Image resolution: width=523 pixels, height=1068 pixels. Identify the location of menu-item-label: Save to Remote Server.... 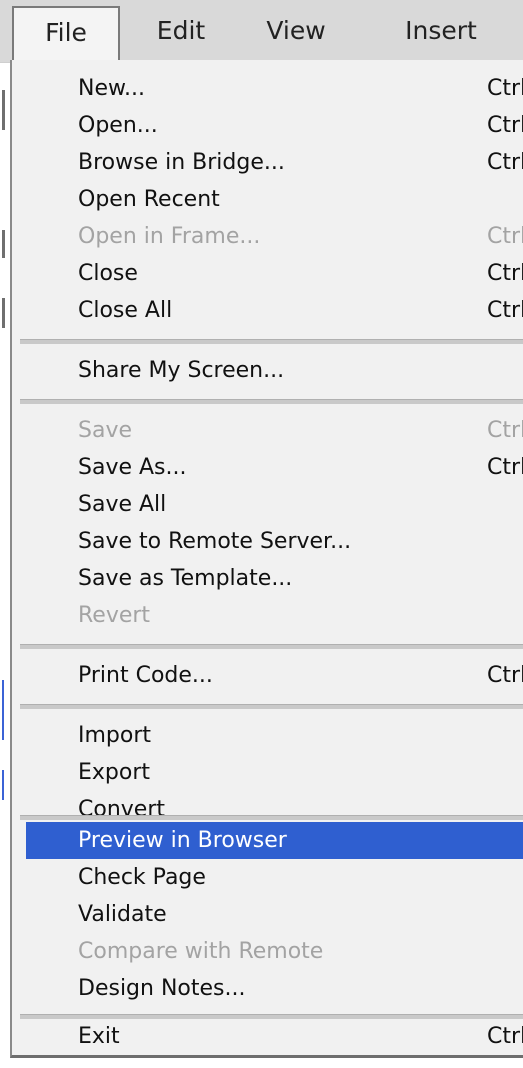
(215, 541).